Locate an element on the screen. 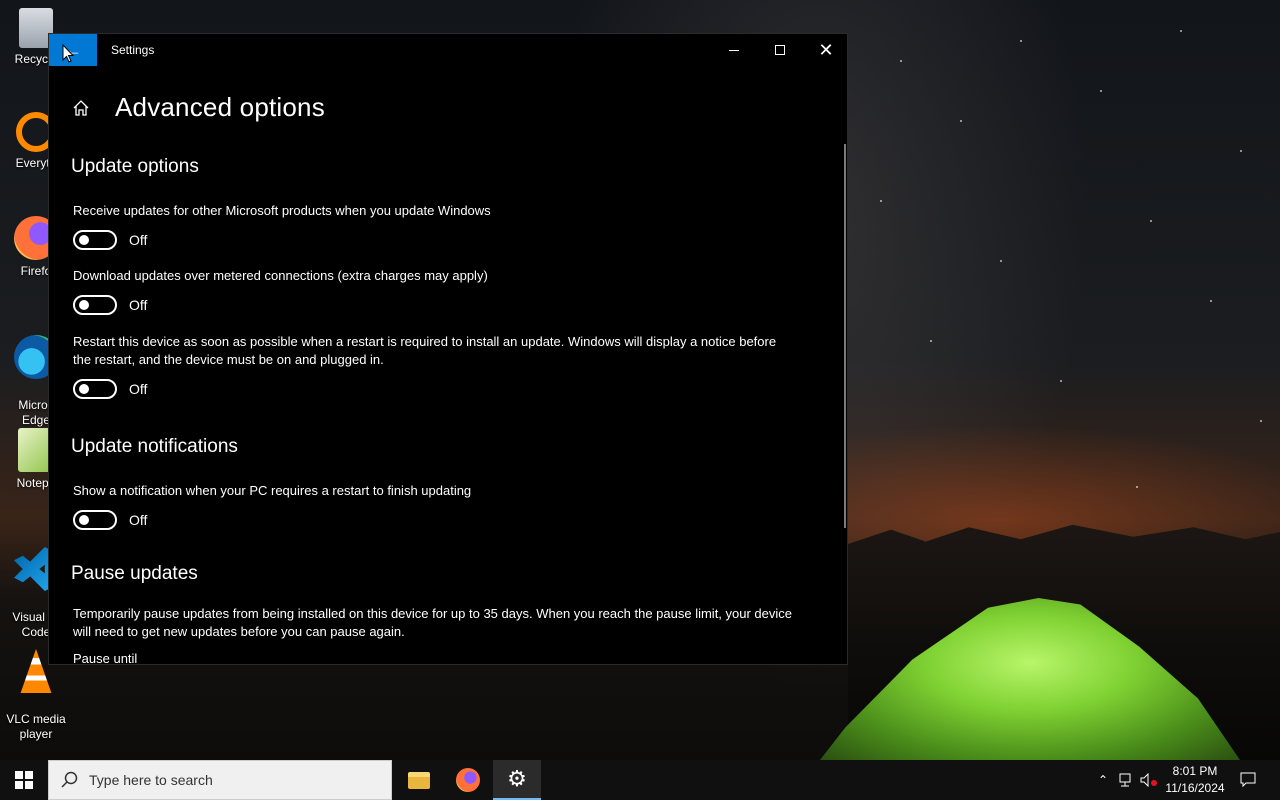 This screenshot has width=1280, height=800. toggle-switch-restart-notification is located at coordinates (95, 520).